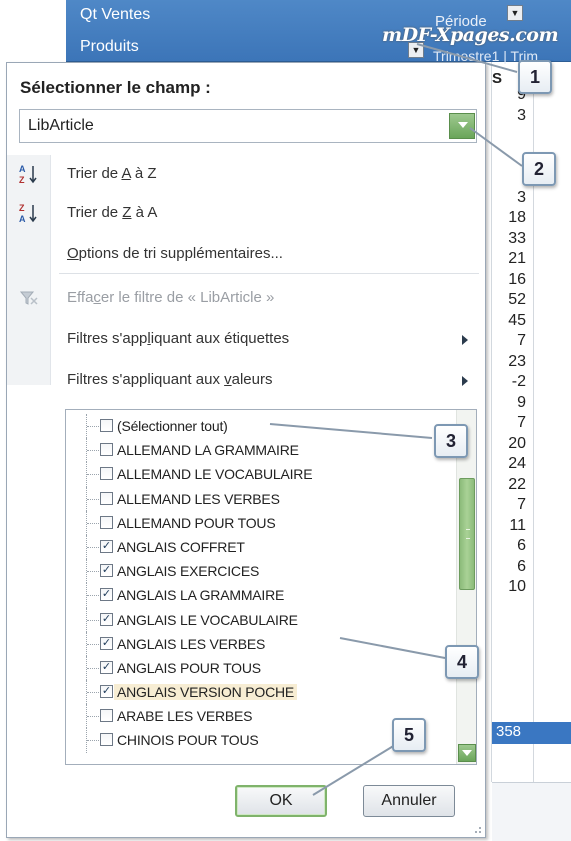 This screenshot has height=841, width=571. Describe the element at coordinates (515, 13) in the screenshot. I see `periode-filter-dropdown: ▼` at that location.